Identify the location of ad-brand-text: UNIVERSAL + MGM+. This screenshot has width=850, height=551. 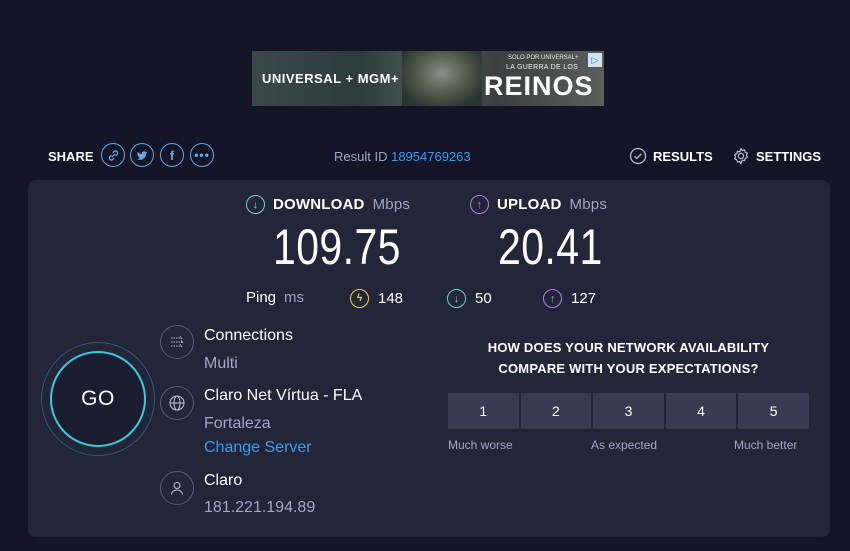
(331, 78).